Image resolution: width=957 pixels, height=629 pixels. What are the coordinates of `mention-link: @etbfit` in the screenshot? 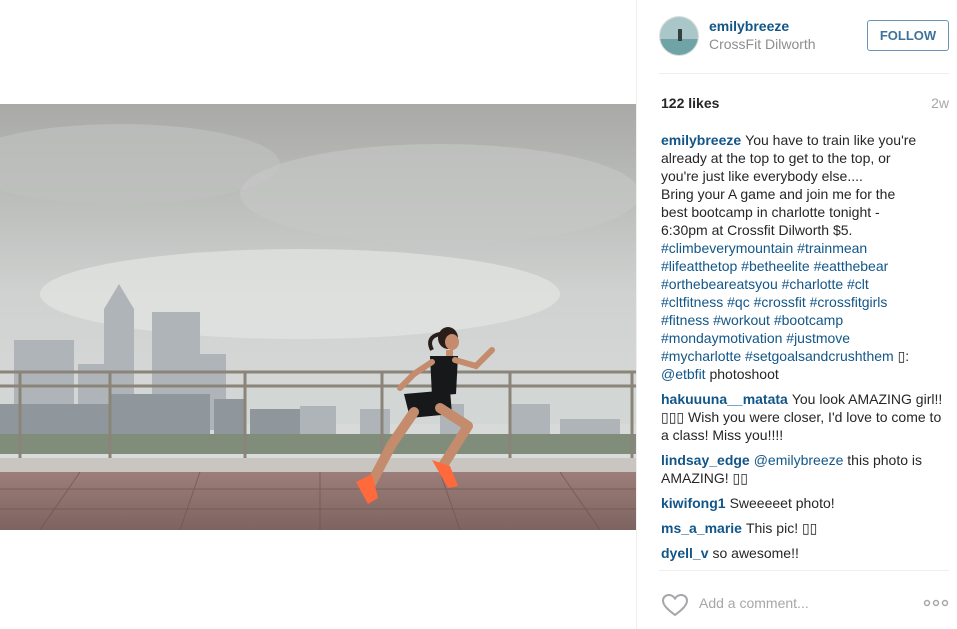 It's located at (683, 374).